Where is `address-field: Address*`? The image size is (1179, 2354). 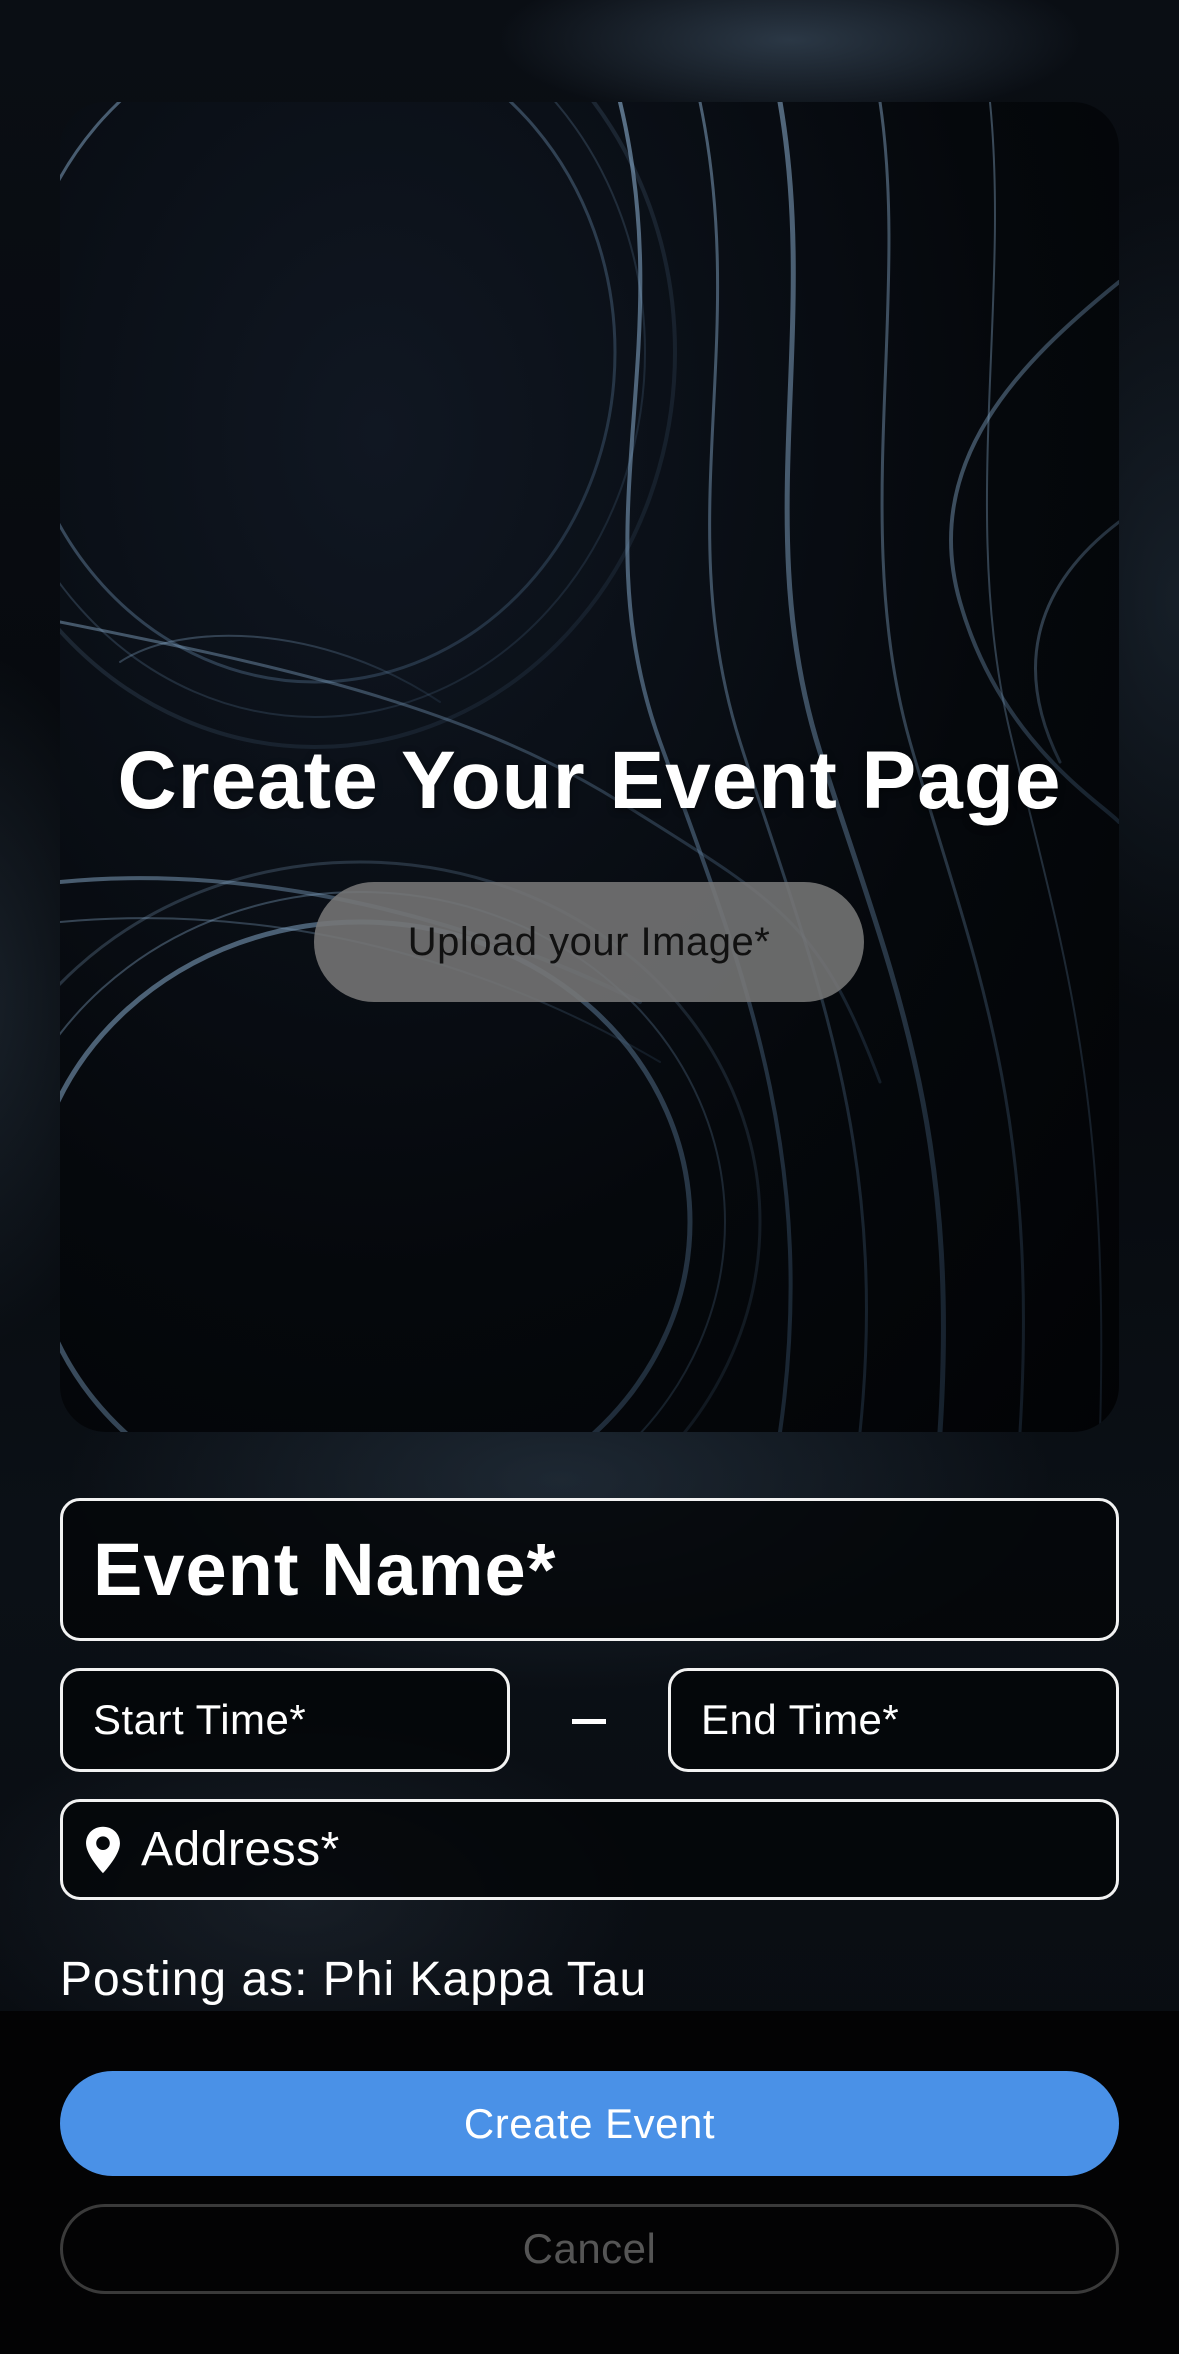 address-field: Address* is located at coordinates (589, 1849).